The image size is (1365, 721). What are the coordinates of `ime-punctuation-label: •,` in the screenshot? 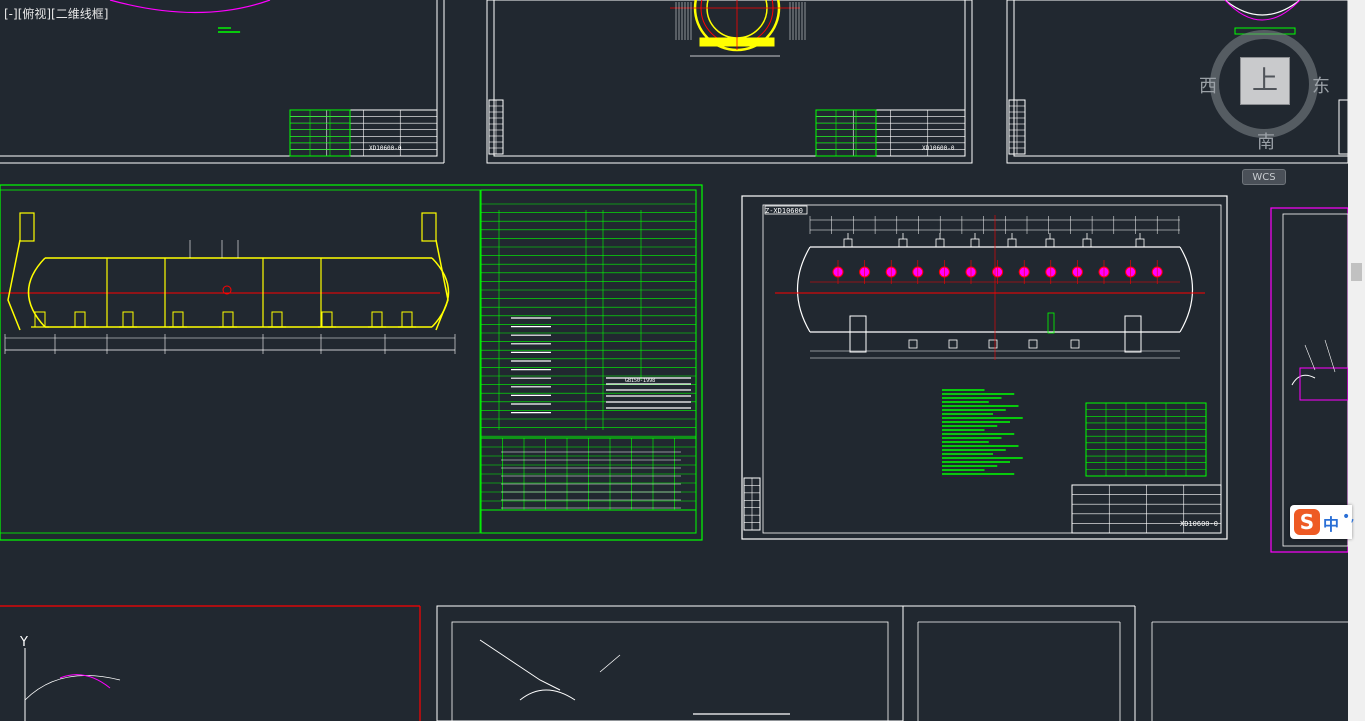 It's located at (1348, 517).